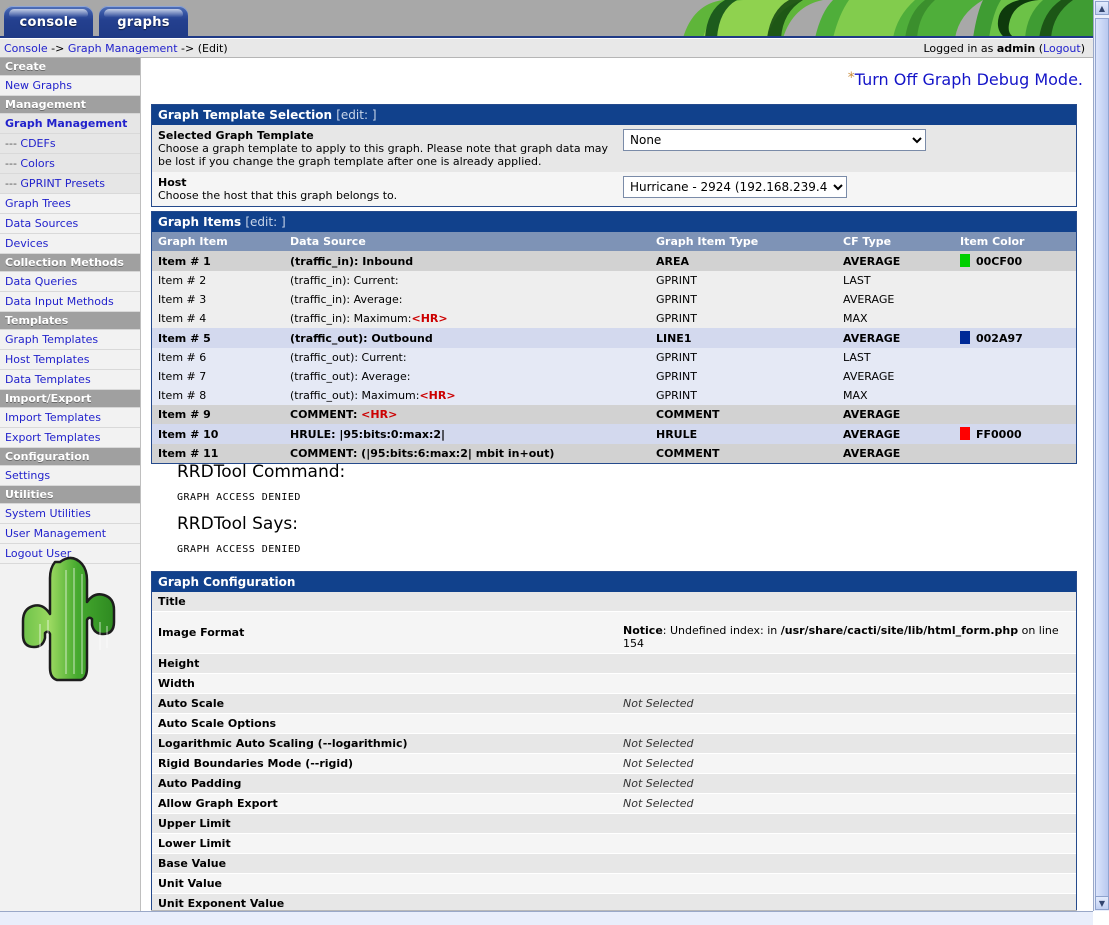 This screenshot has width=1109, height=925. What do you see at coordinates (1062, 48) in the screenshot?
I see `logout-link: Logout` at bounding box center [1062, 48].